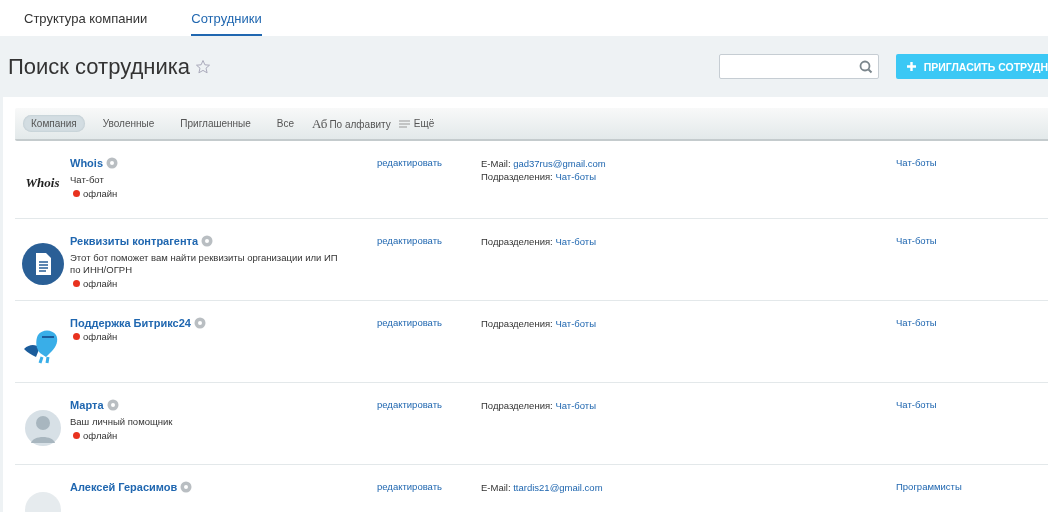 Image resolution: width=1048 pixels, height=512 pixels. What do you see at coordinates (969, 486) in the screenshot?
I see `department-link: Программисты` at bounding box center [969, 486].